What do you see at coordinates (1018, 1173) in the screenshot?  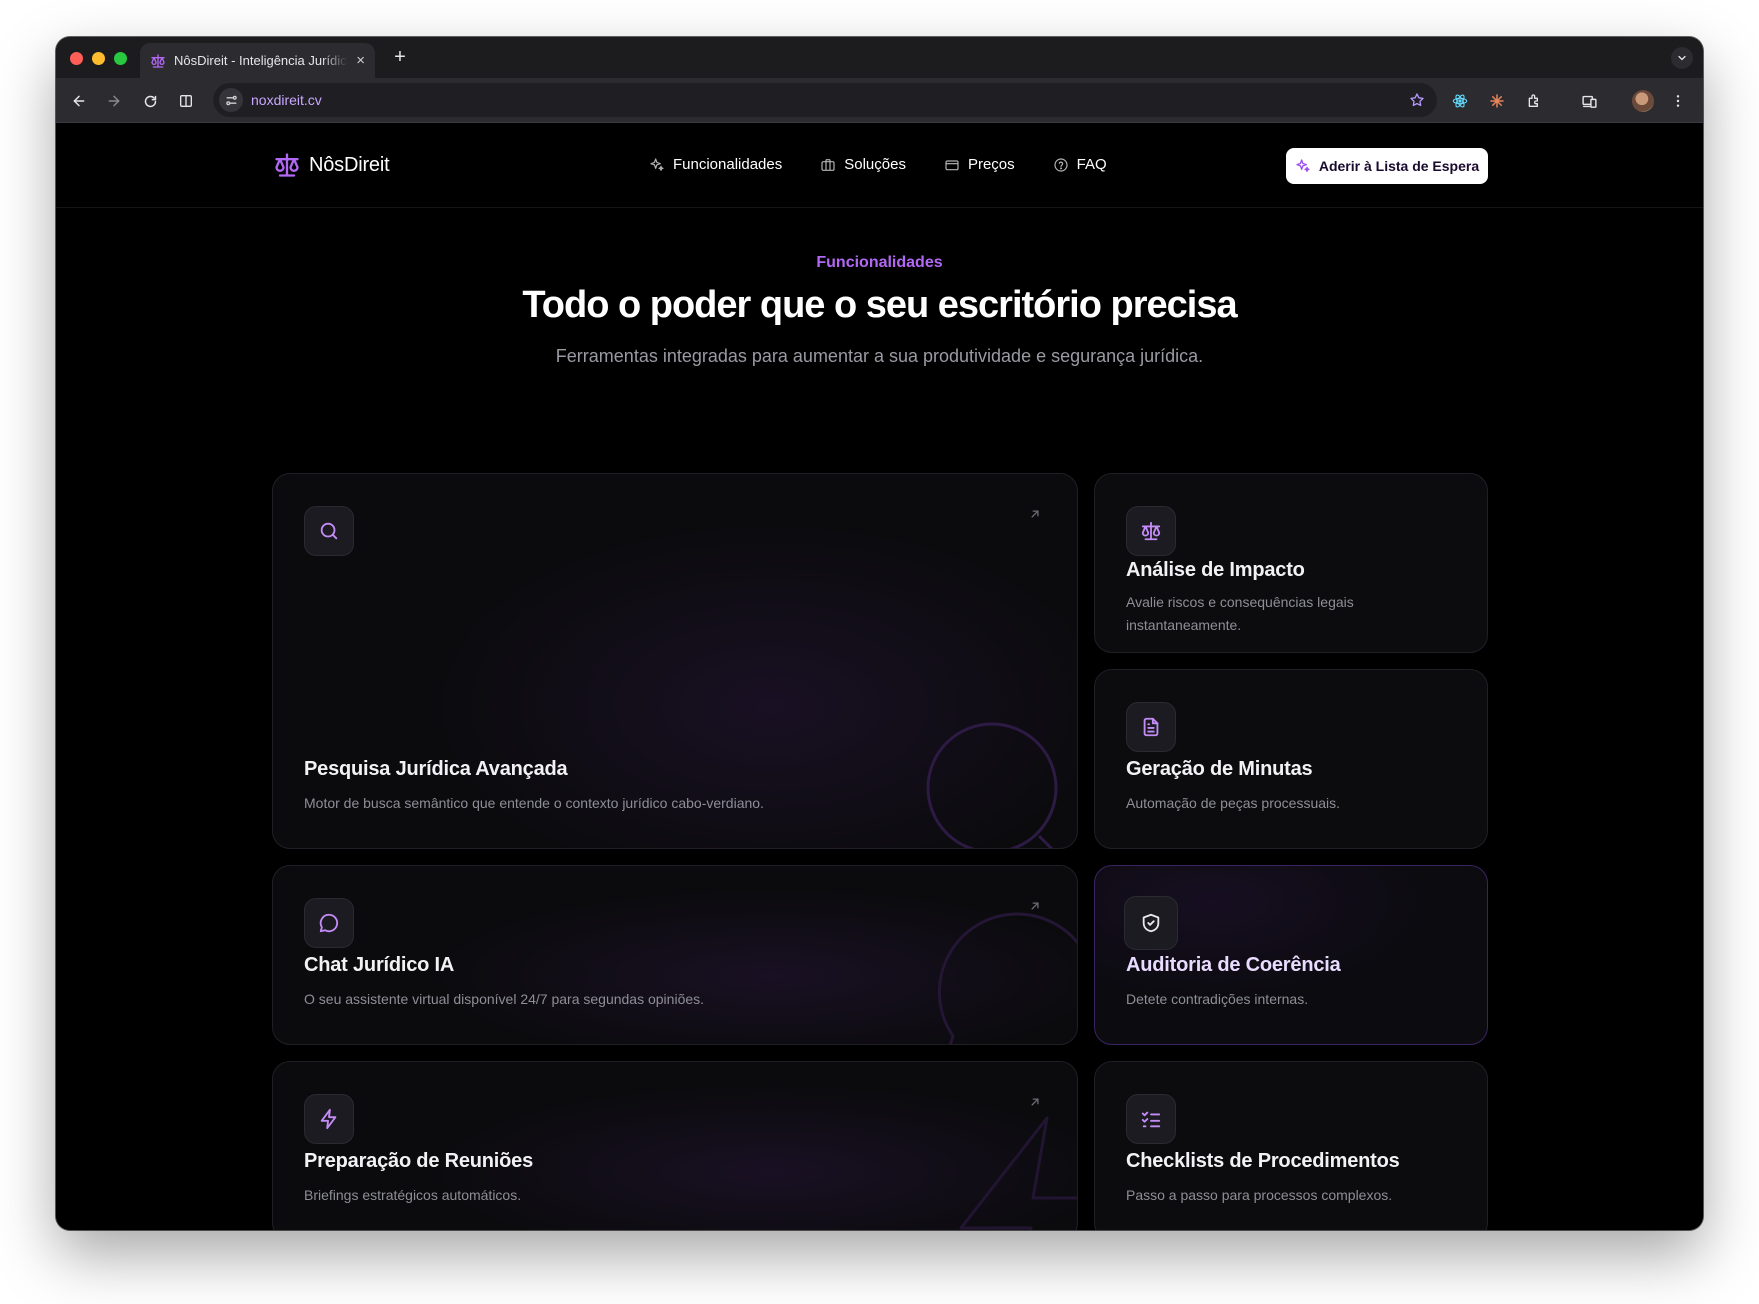 I see `zap-watermark-icon` at bounding box center [1018, 1173].